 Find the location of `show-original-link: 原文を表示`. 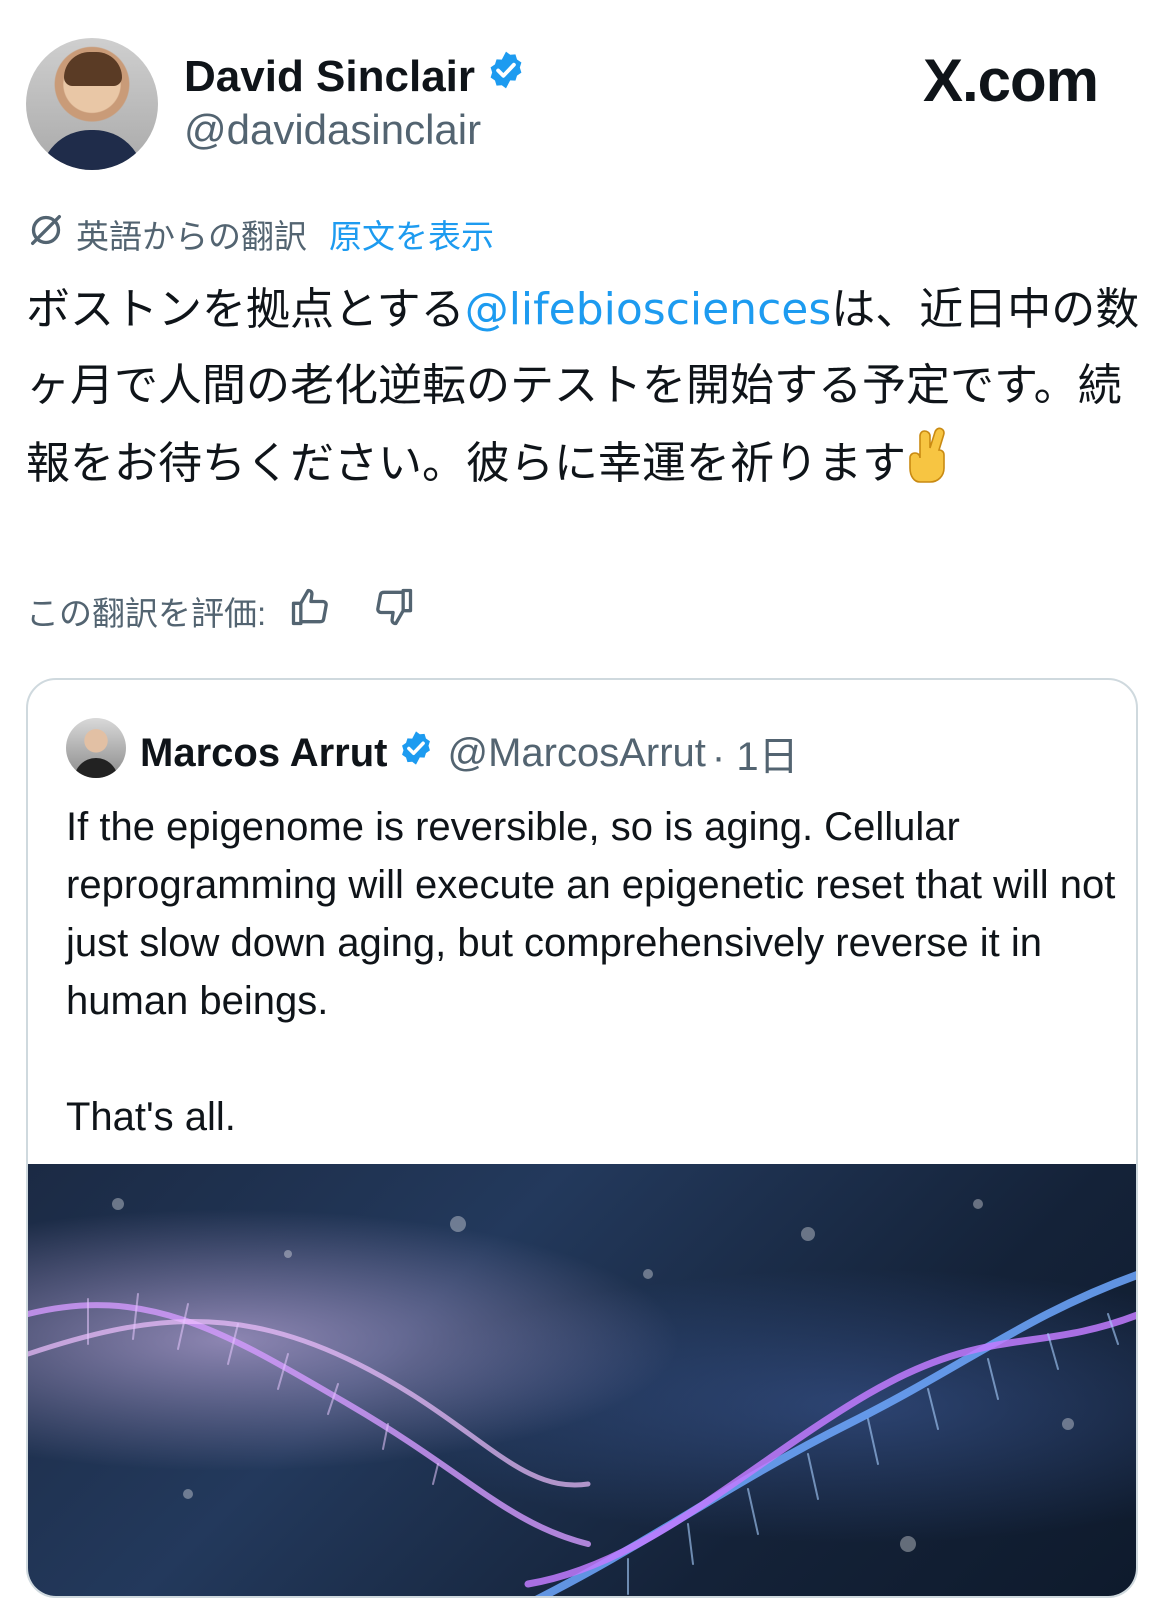

show-original-link: 原文を表示 is located at coordinates (411, 234).